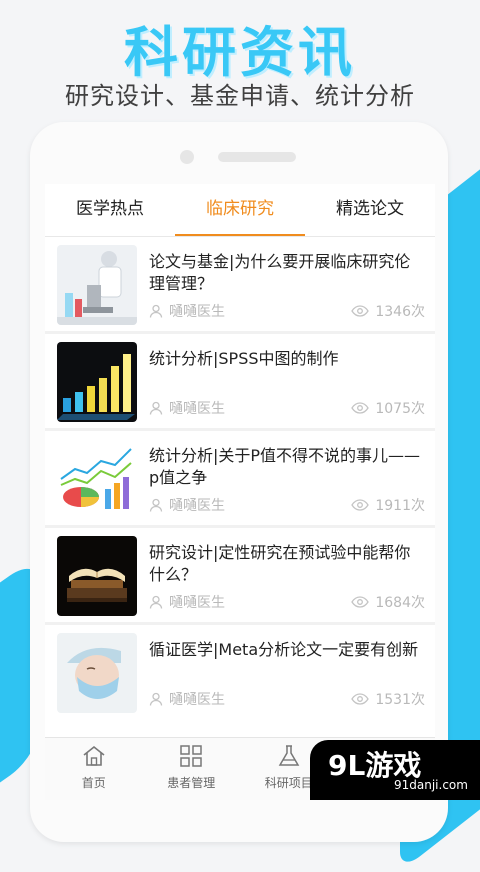 The height and width of the screenshot is (872, 480). Describe the element at coordinates (94, 755) in the screenshot. I see `home-icon` at that location.